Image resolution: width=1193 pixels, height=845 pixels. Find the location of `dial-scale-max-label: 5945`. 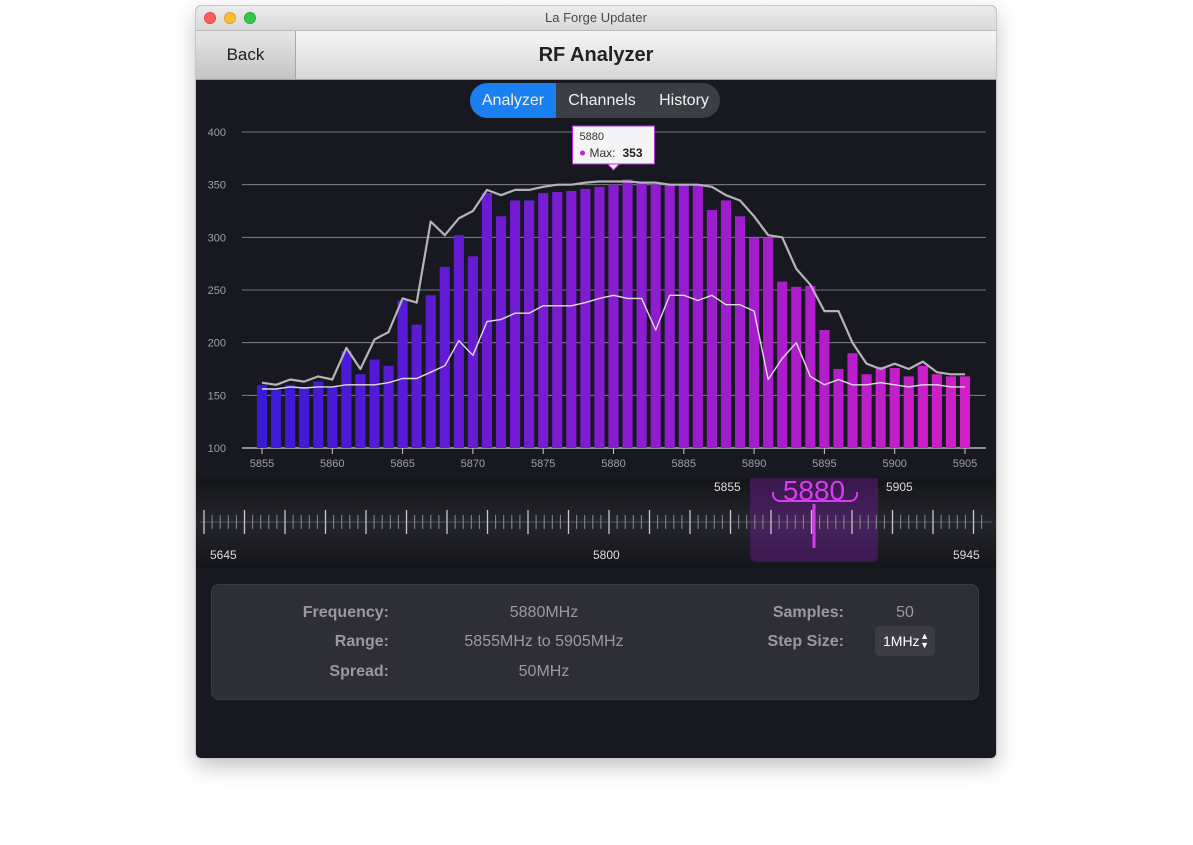

dial-scale-max-label: 5945 is located at coordinates (966, 555).